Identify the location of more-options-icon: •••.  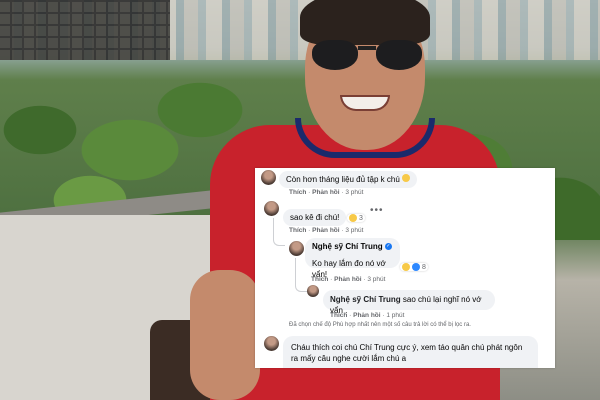
(377, 210).